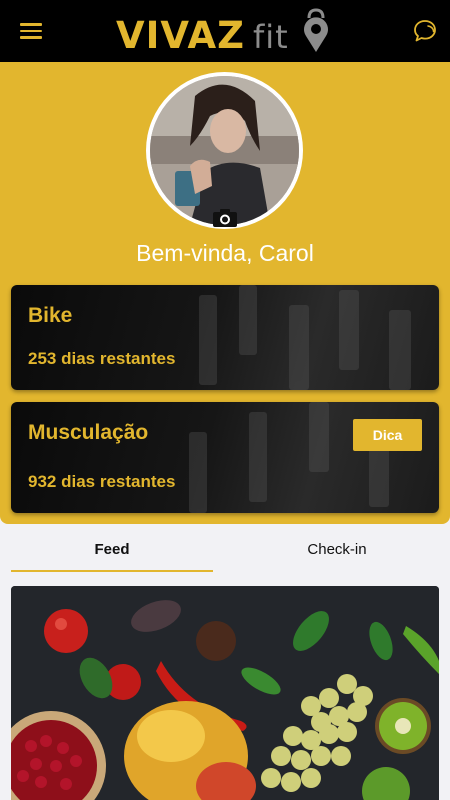 The height and width of the screenshot is (800, 450). I want to click on welcome-message: Bem-vinda, Carol, so click(225, 253).